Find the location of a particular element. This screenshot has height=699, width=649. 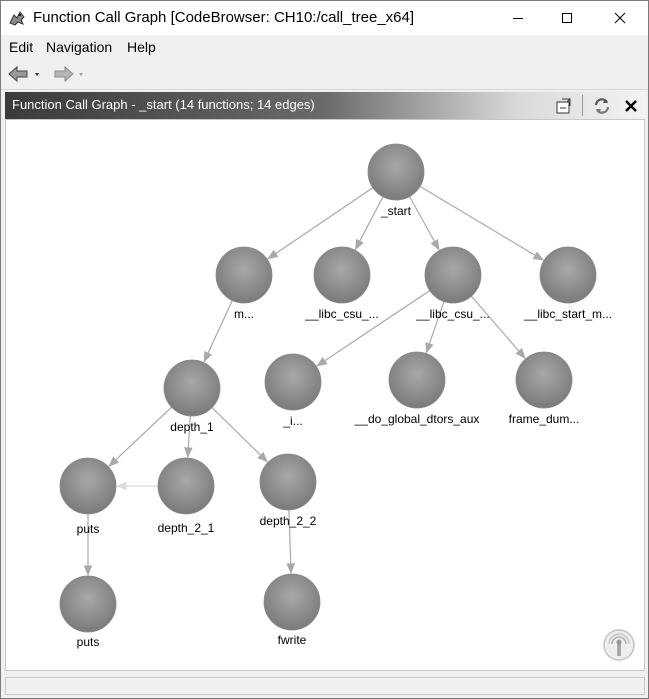

forward-arrow-icon is located at coordinates (68, 74).